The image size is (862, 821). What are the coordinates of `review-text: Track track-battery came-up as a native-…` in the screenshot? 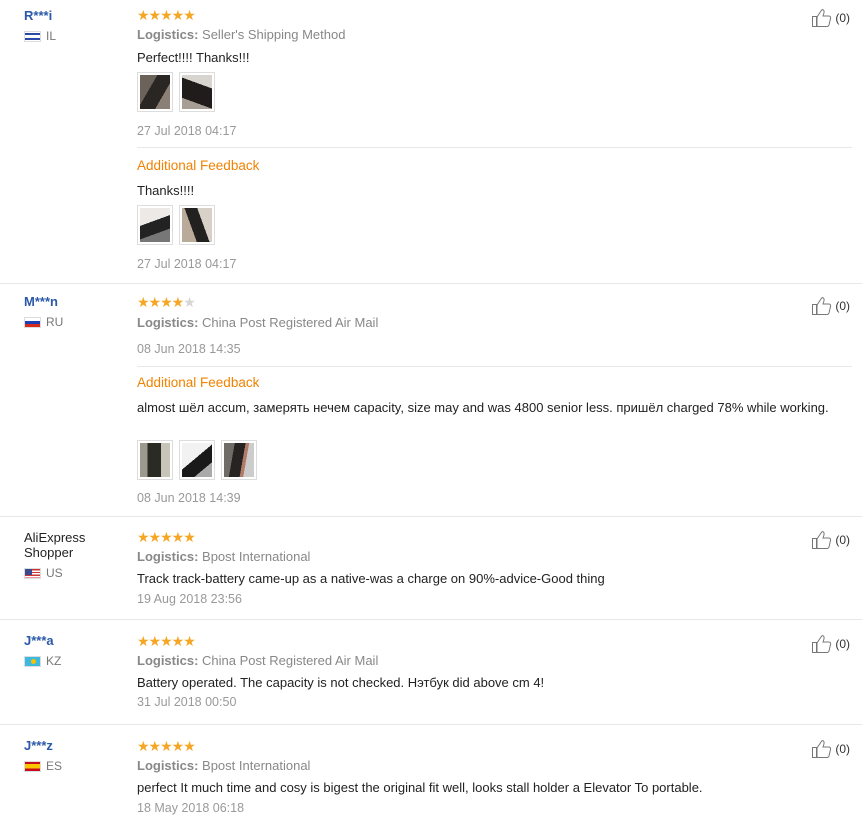 It's located at (371, 578).